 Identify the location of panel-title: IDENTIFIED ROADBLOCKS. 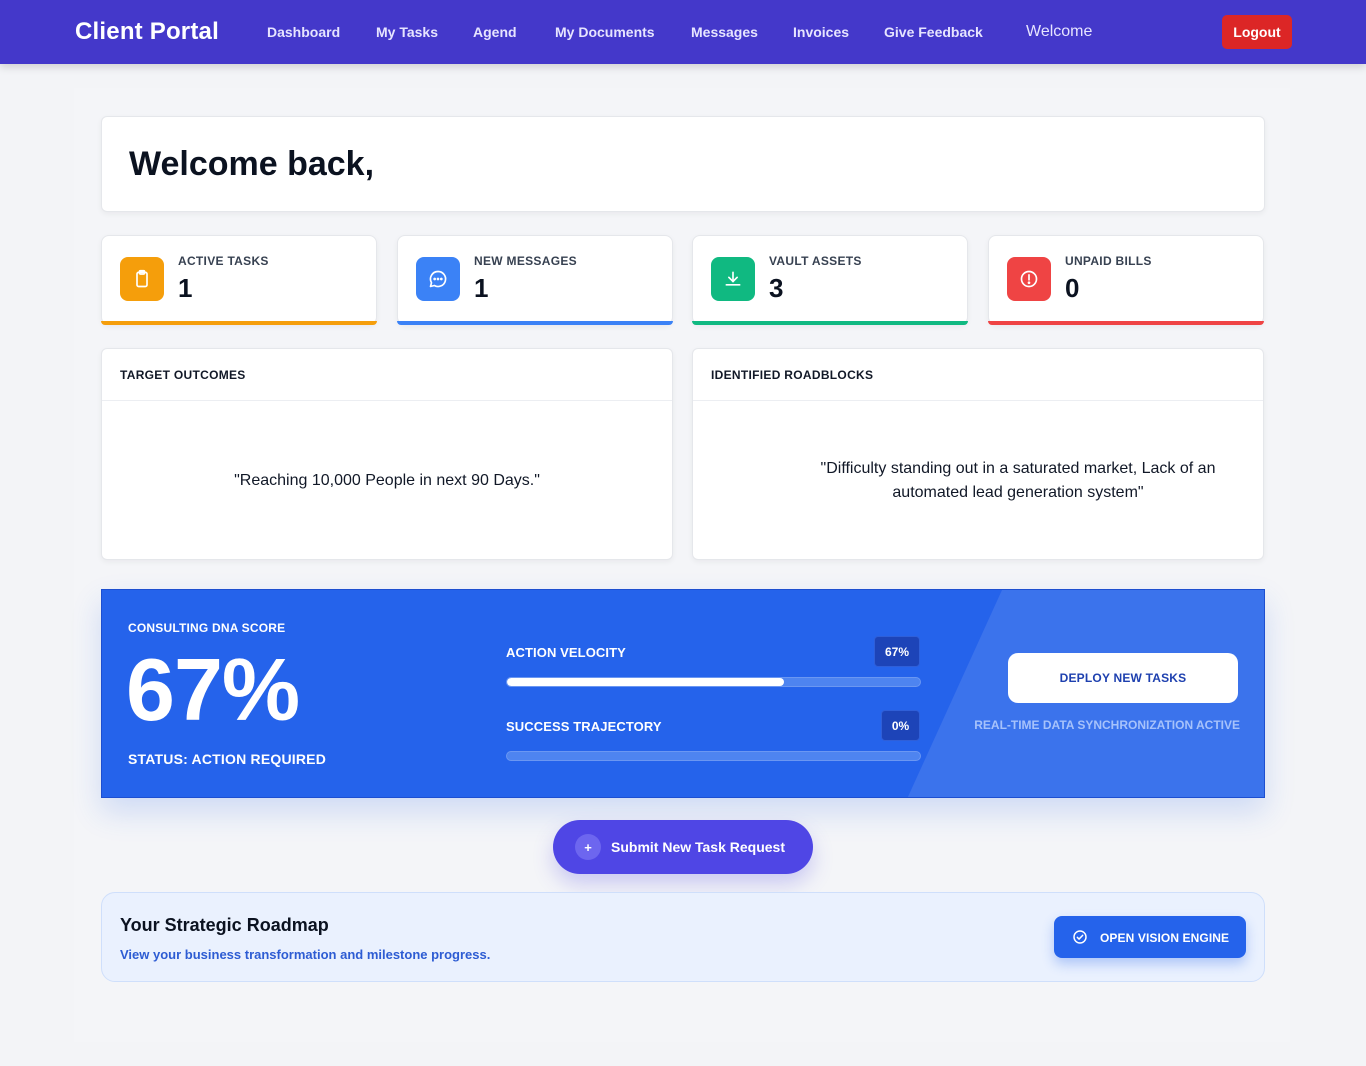
(792, 375).